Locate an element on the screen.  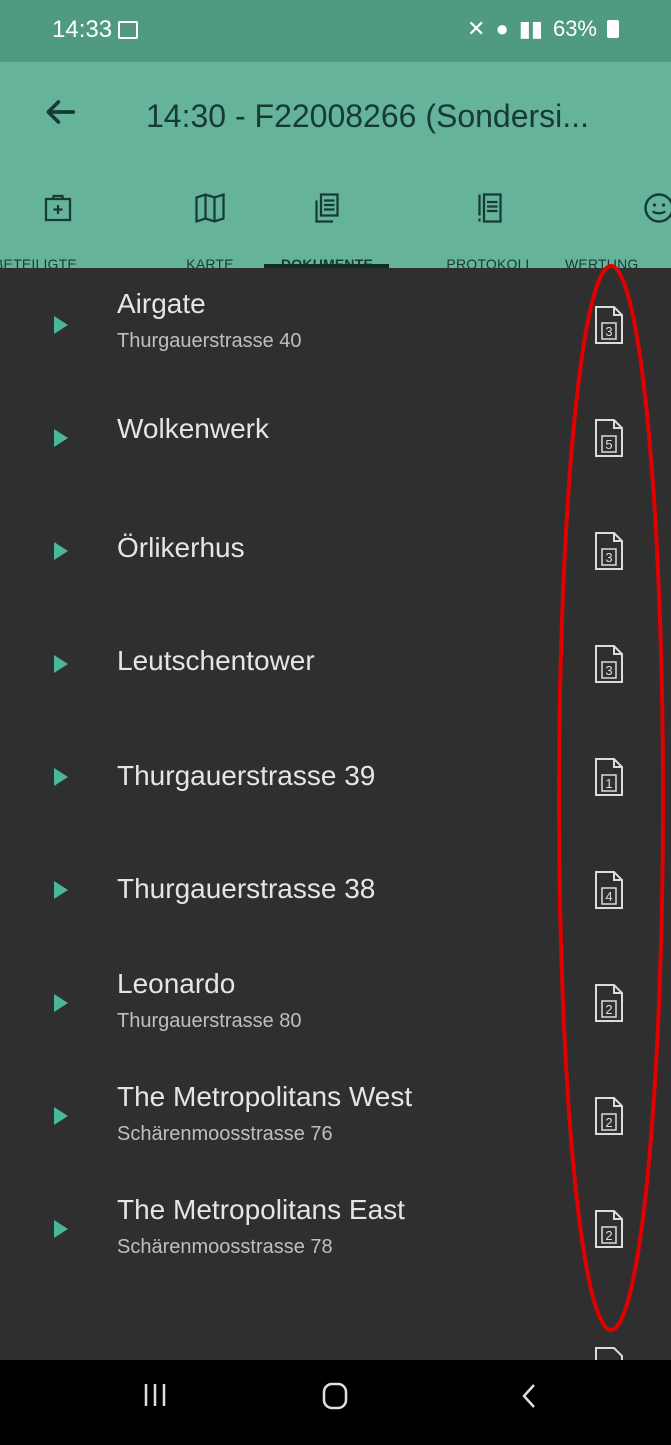
list-item: Thurgauerstrasse 38 4 is located at coordinates (335, 889).